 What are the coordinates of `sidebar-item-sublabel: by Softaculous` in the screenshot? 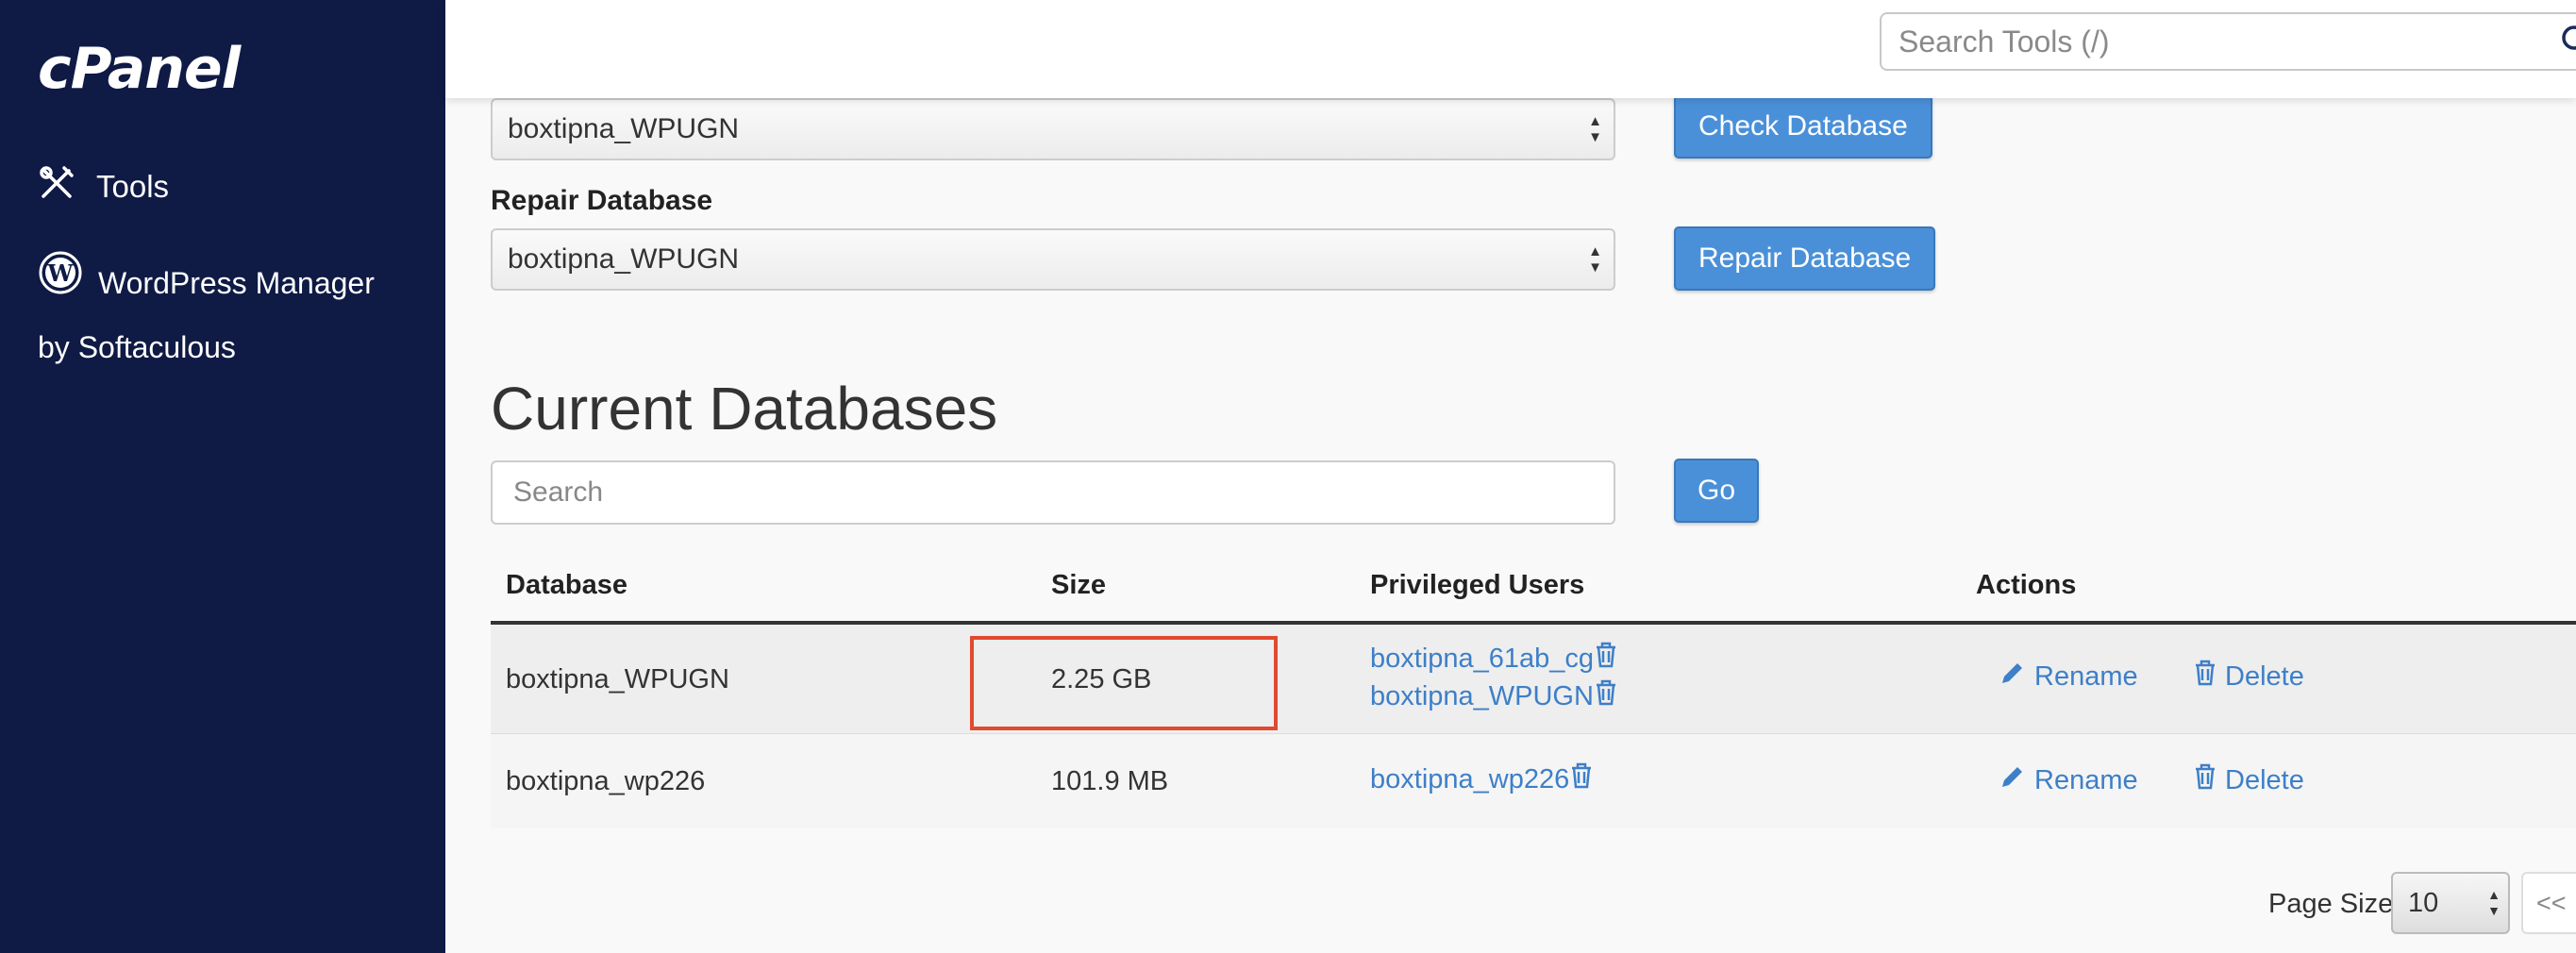 It's located at (137, 347).